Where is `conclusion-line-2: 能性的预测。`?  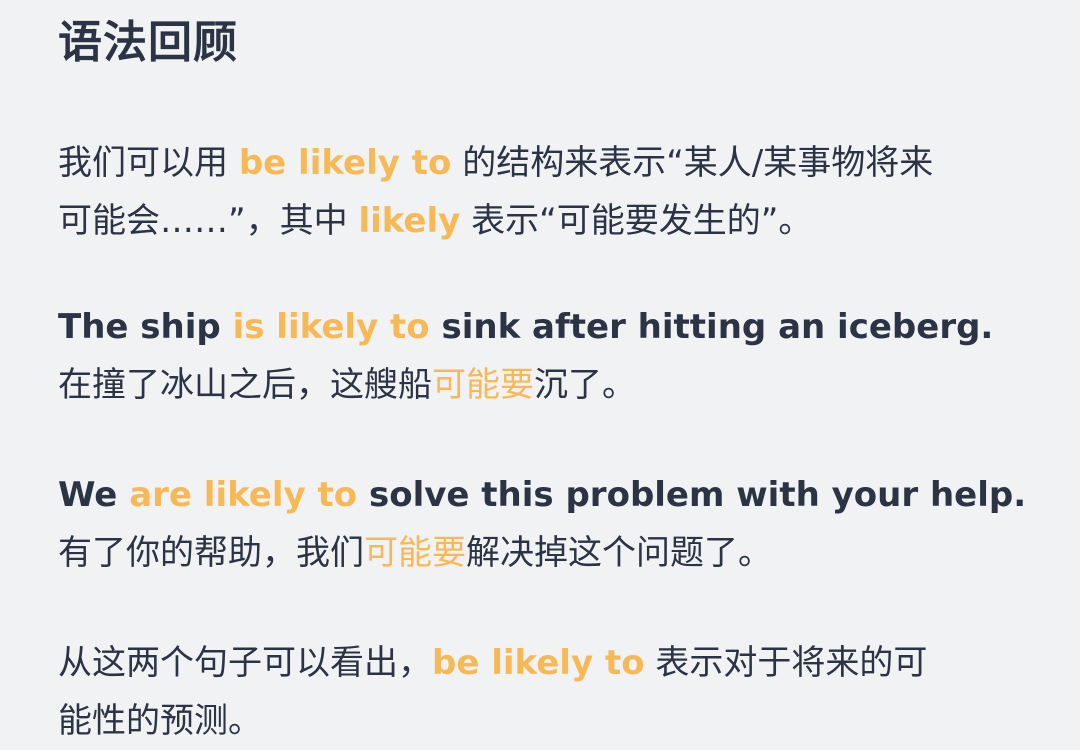
conclusion-line-2: 能性的预测。 is located at coordinates (160, 721).